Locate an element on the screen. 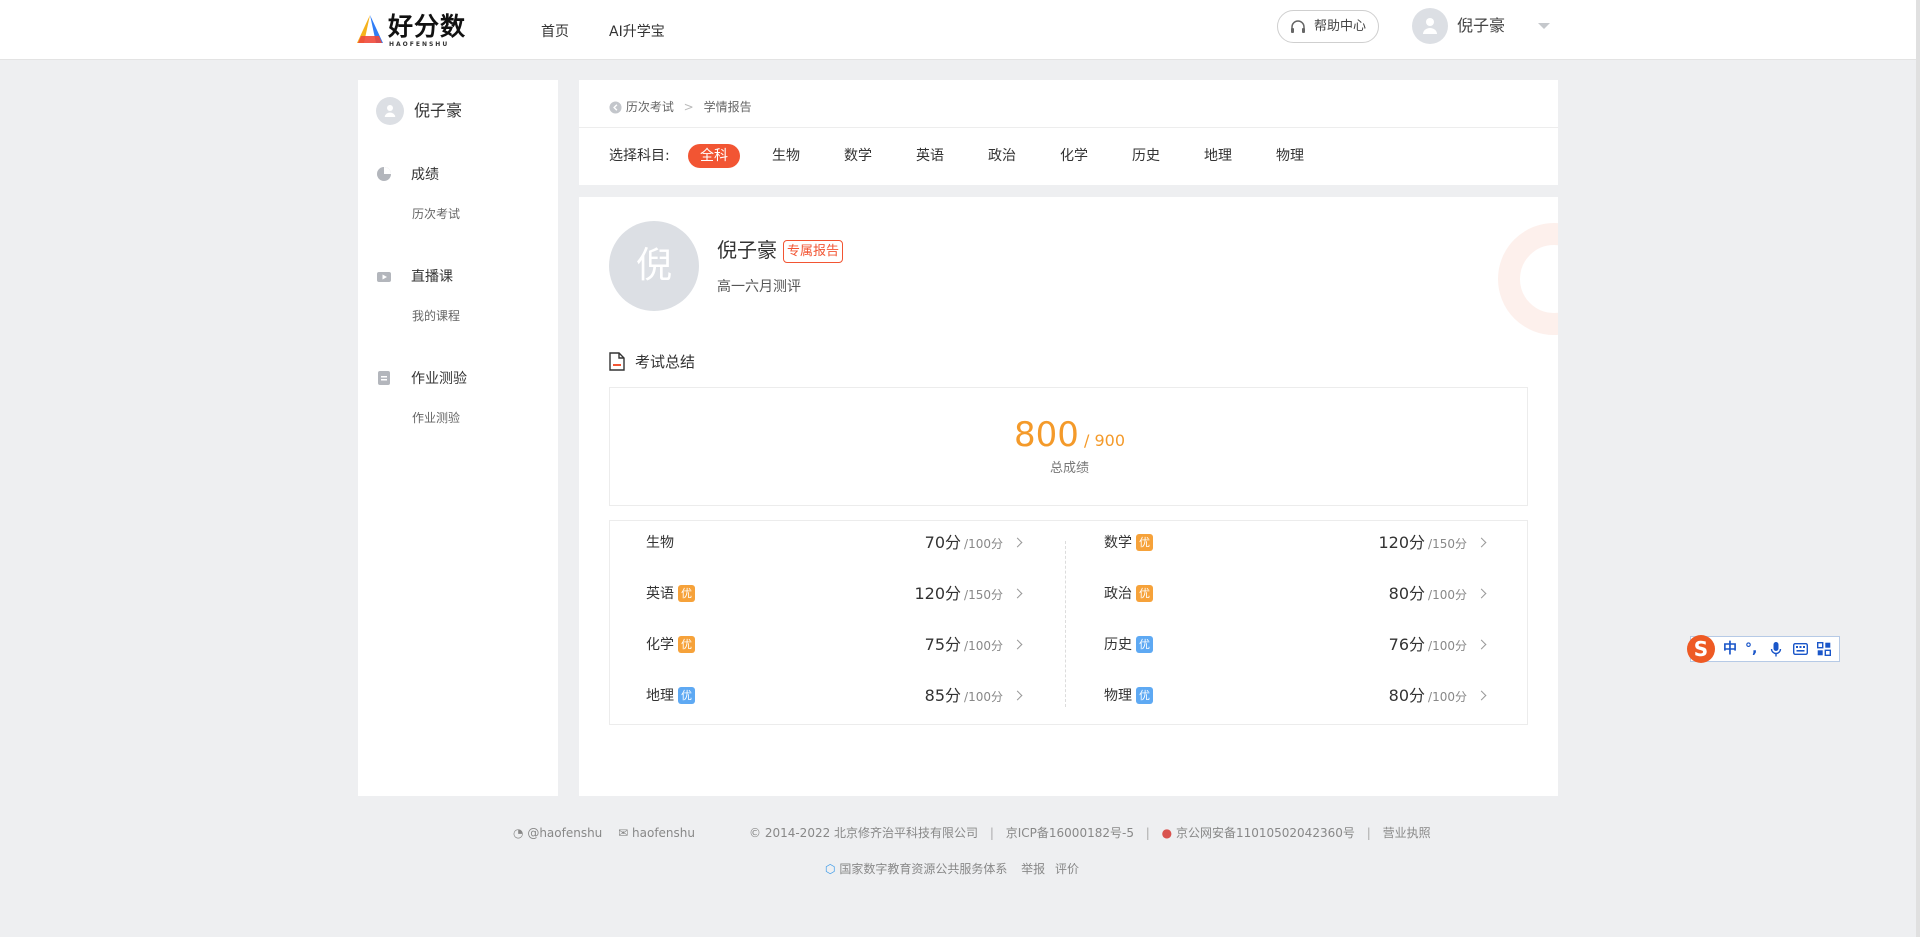  subject-tab-history: 历史 is located at coordinates (1146, 156).